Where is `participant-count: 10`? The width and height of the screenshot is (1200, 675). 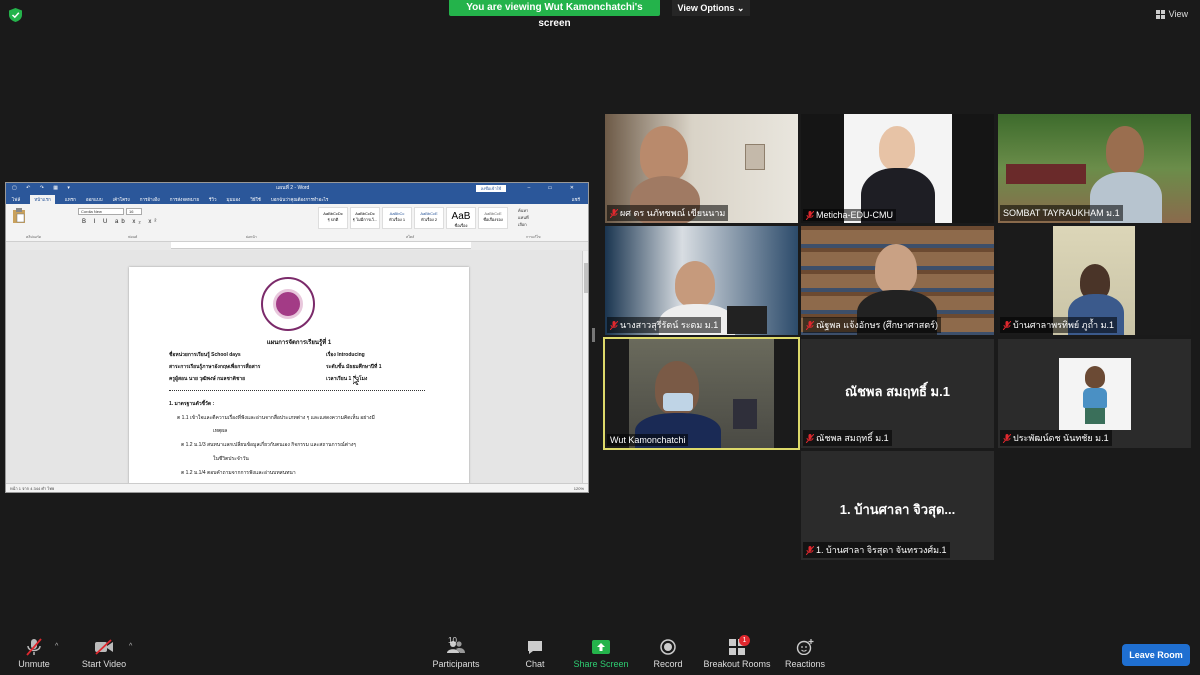 participant-count: 10 is located at coordinates (452, 640).